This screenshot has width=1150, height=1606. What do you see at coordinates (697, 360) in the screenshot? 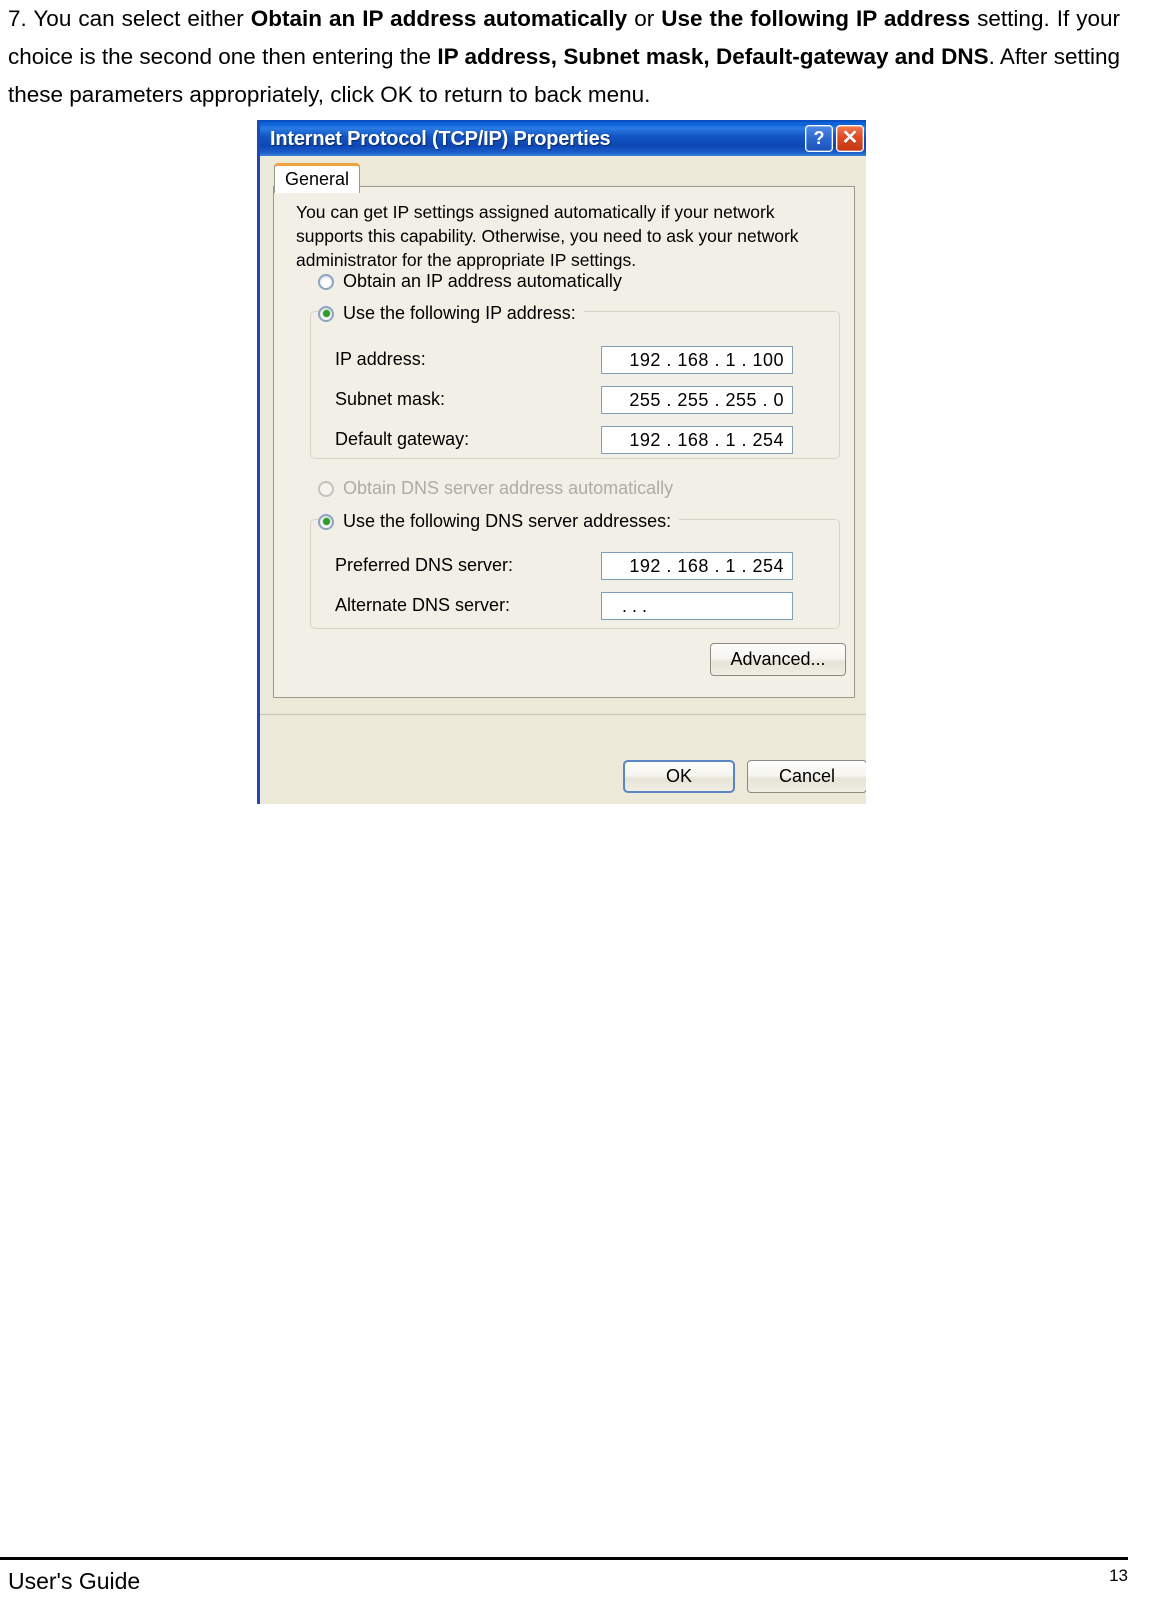
I see `ip-address-input: 192 . 168 . 1 . 100` at bounding box center [697, 360].